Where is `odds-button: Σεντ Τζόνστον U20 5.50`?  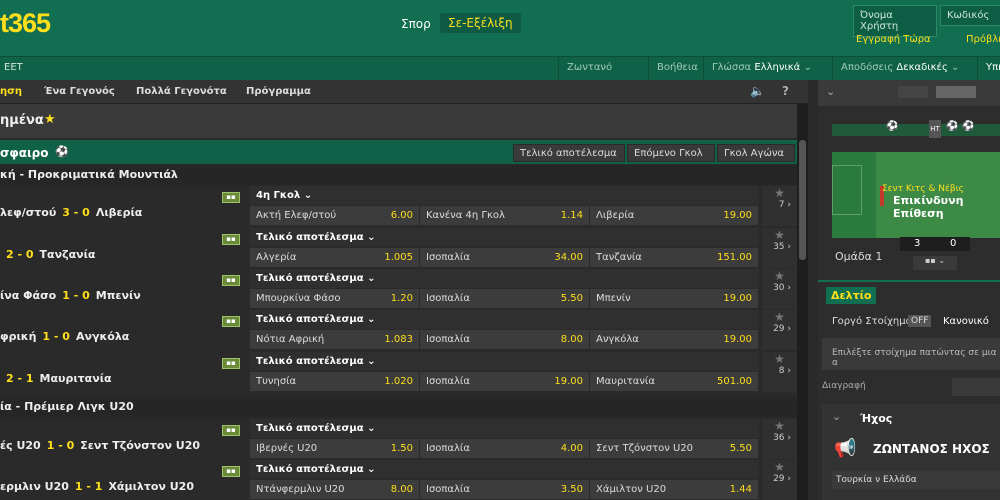 odds-button: Σεντ Τζόνστον U20 5.50 is located at coordinates (674, 448).